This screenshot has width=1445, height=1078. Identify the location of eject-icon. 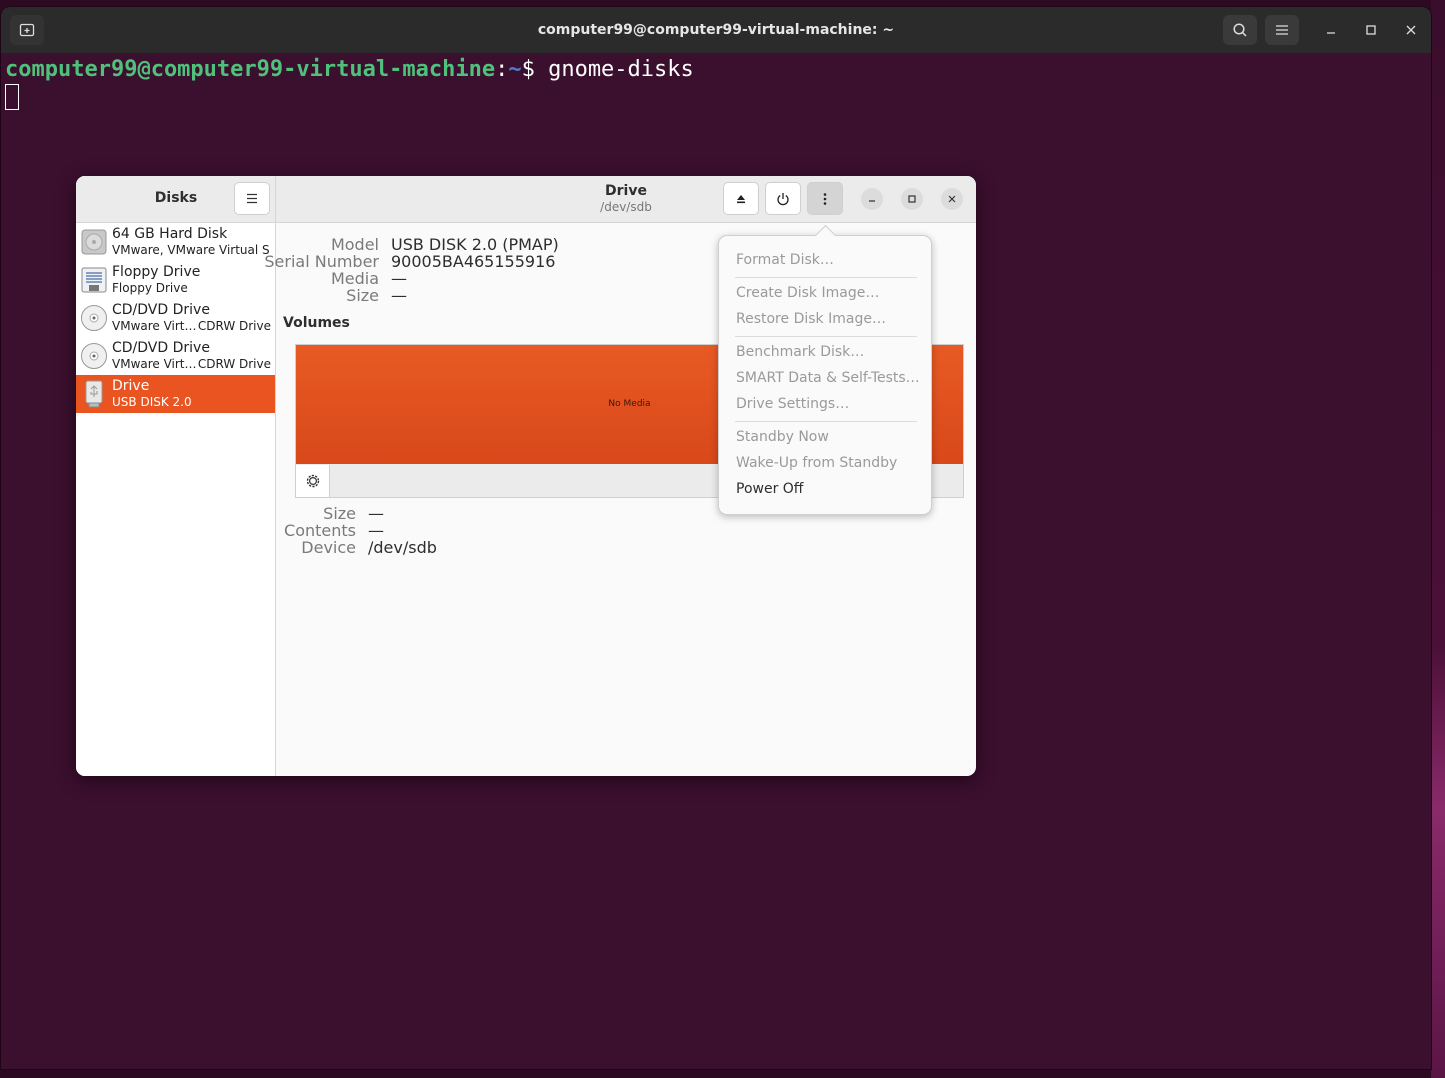
(741, 198).